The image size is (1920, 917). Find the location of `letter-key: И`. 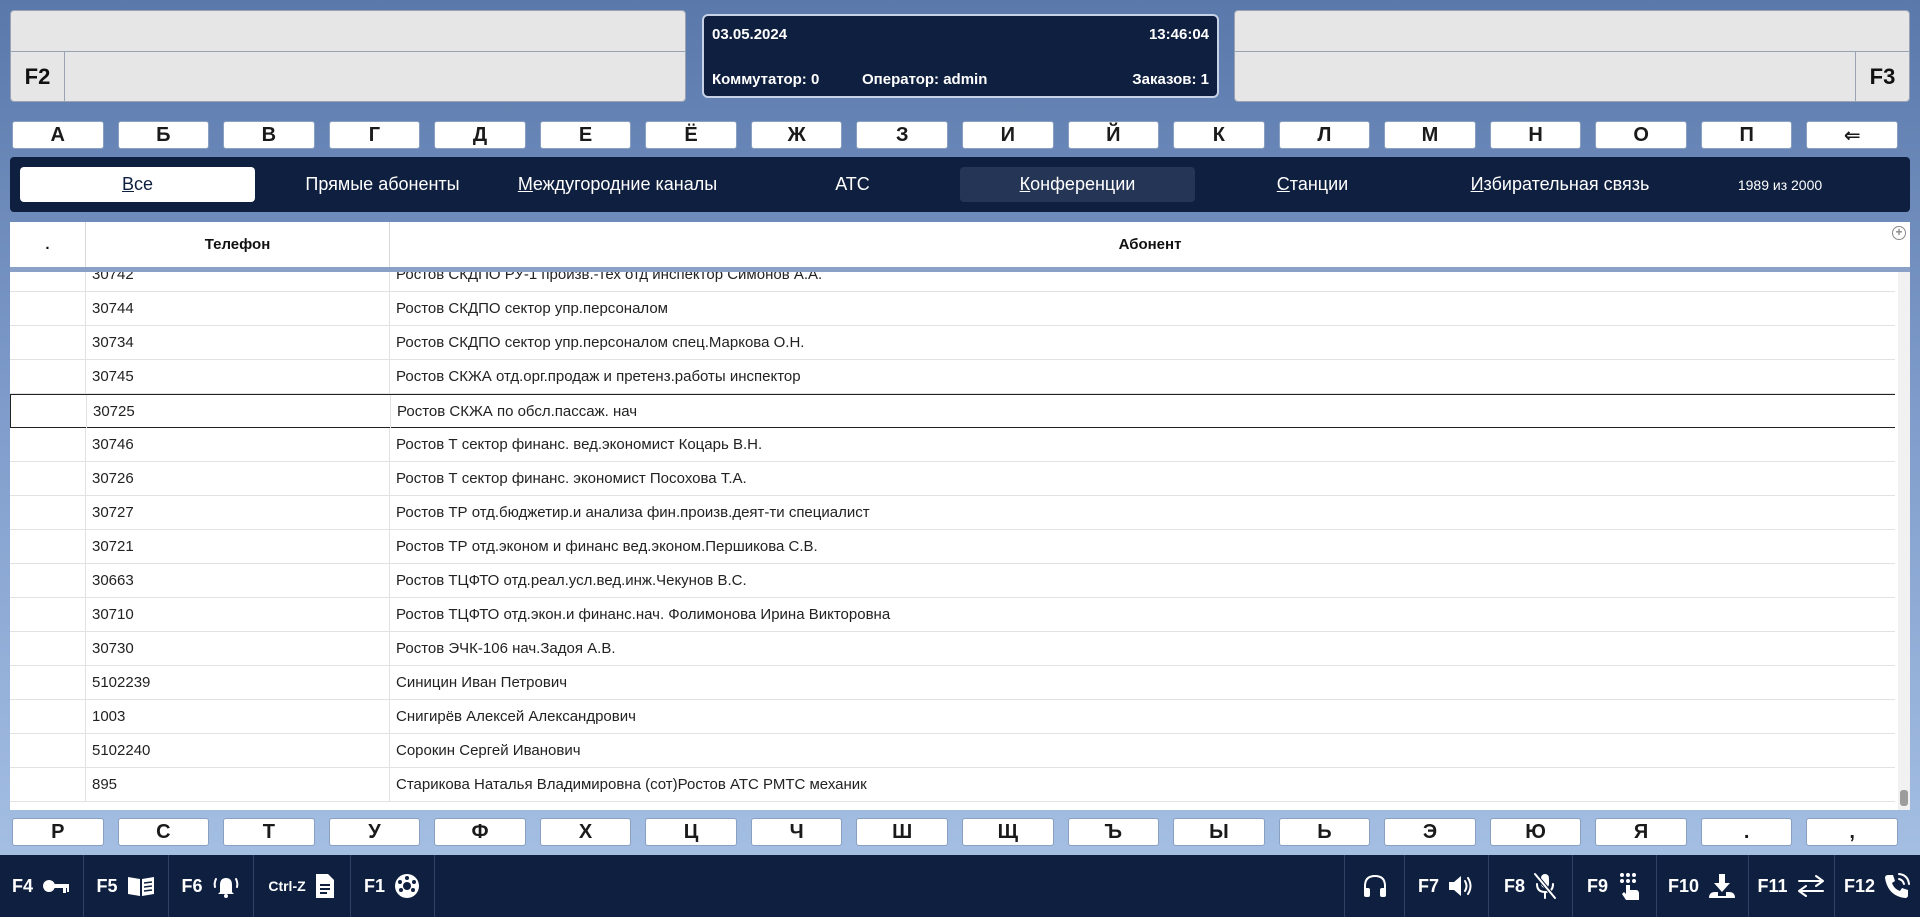

letter-key: И is located at coordinates (1008, 135).